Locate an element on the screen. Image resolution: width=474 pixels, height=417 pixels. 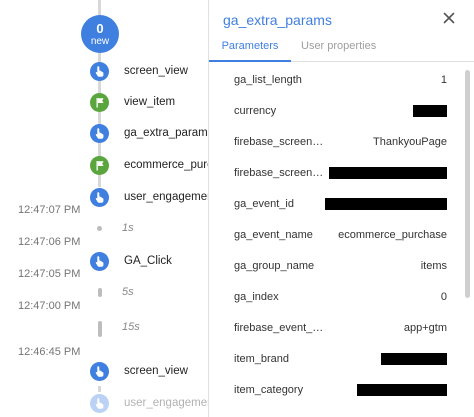
scrollbar-thumb is located at coordinates (467, 184).